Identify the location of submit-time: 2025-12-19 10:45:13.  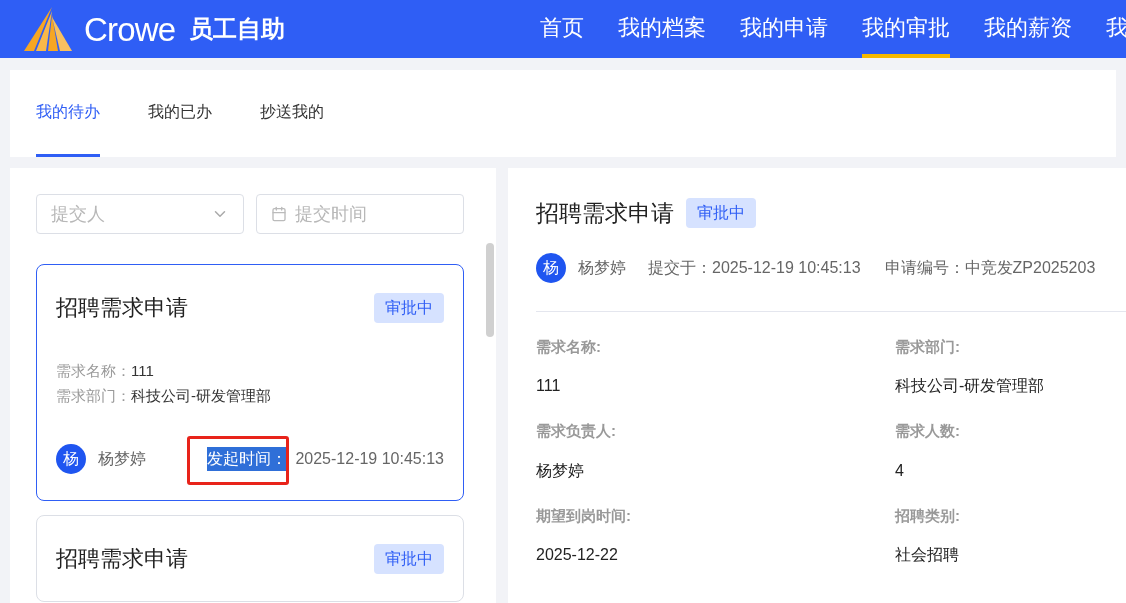
(369, 459).